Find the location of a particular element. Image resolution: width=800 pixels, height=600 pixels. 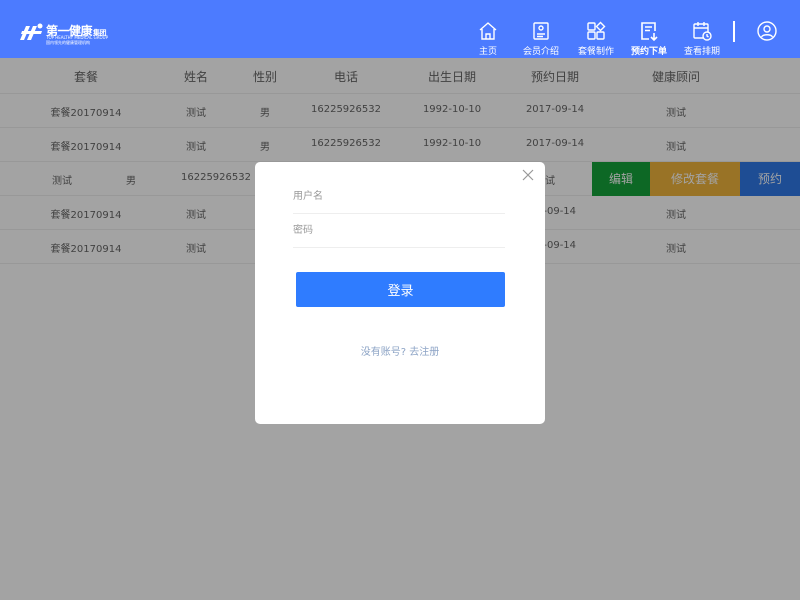

nav-schedule: 查看排期 is located at coordinates (702, 39).